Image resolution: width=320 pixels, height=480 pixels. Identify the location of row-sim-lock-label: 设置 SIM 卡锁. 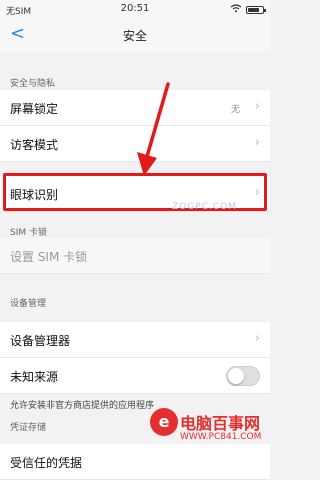
(49, 257).